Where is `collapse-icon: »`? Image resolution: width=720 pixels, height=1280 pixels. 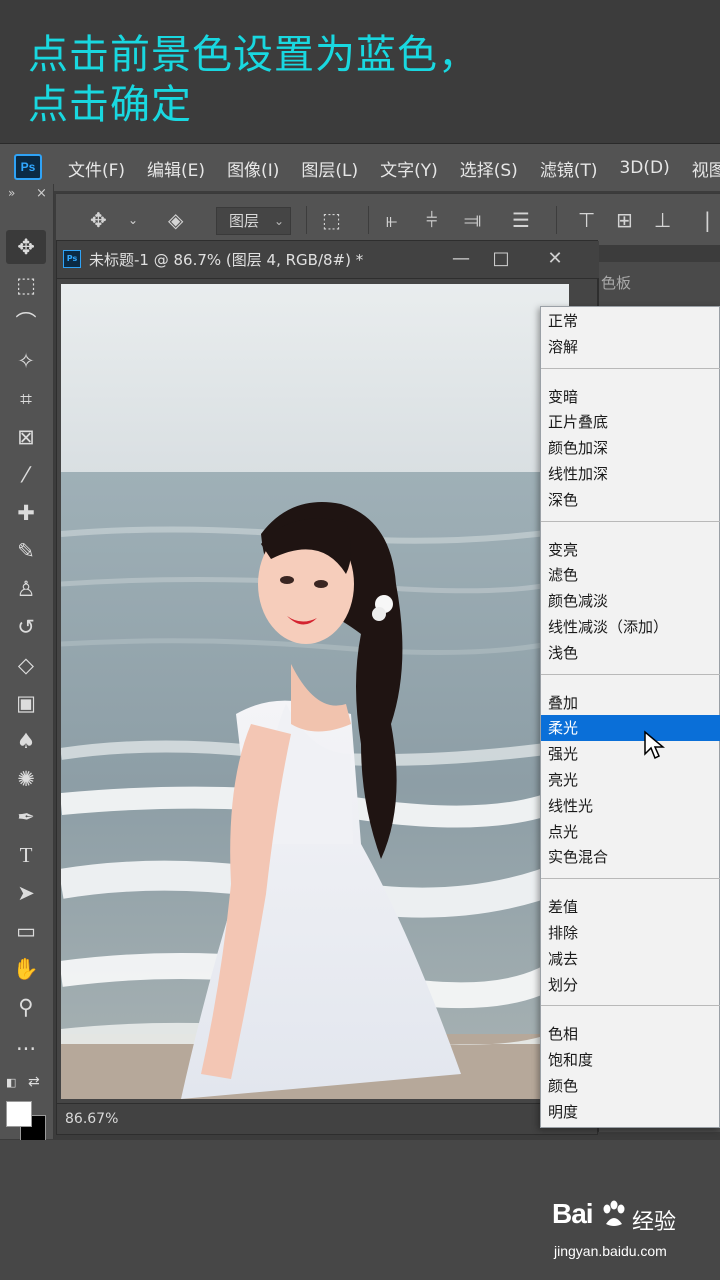
collapse-icon: » is located at coordinates (11, 193).